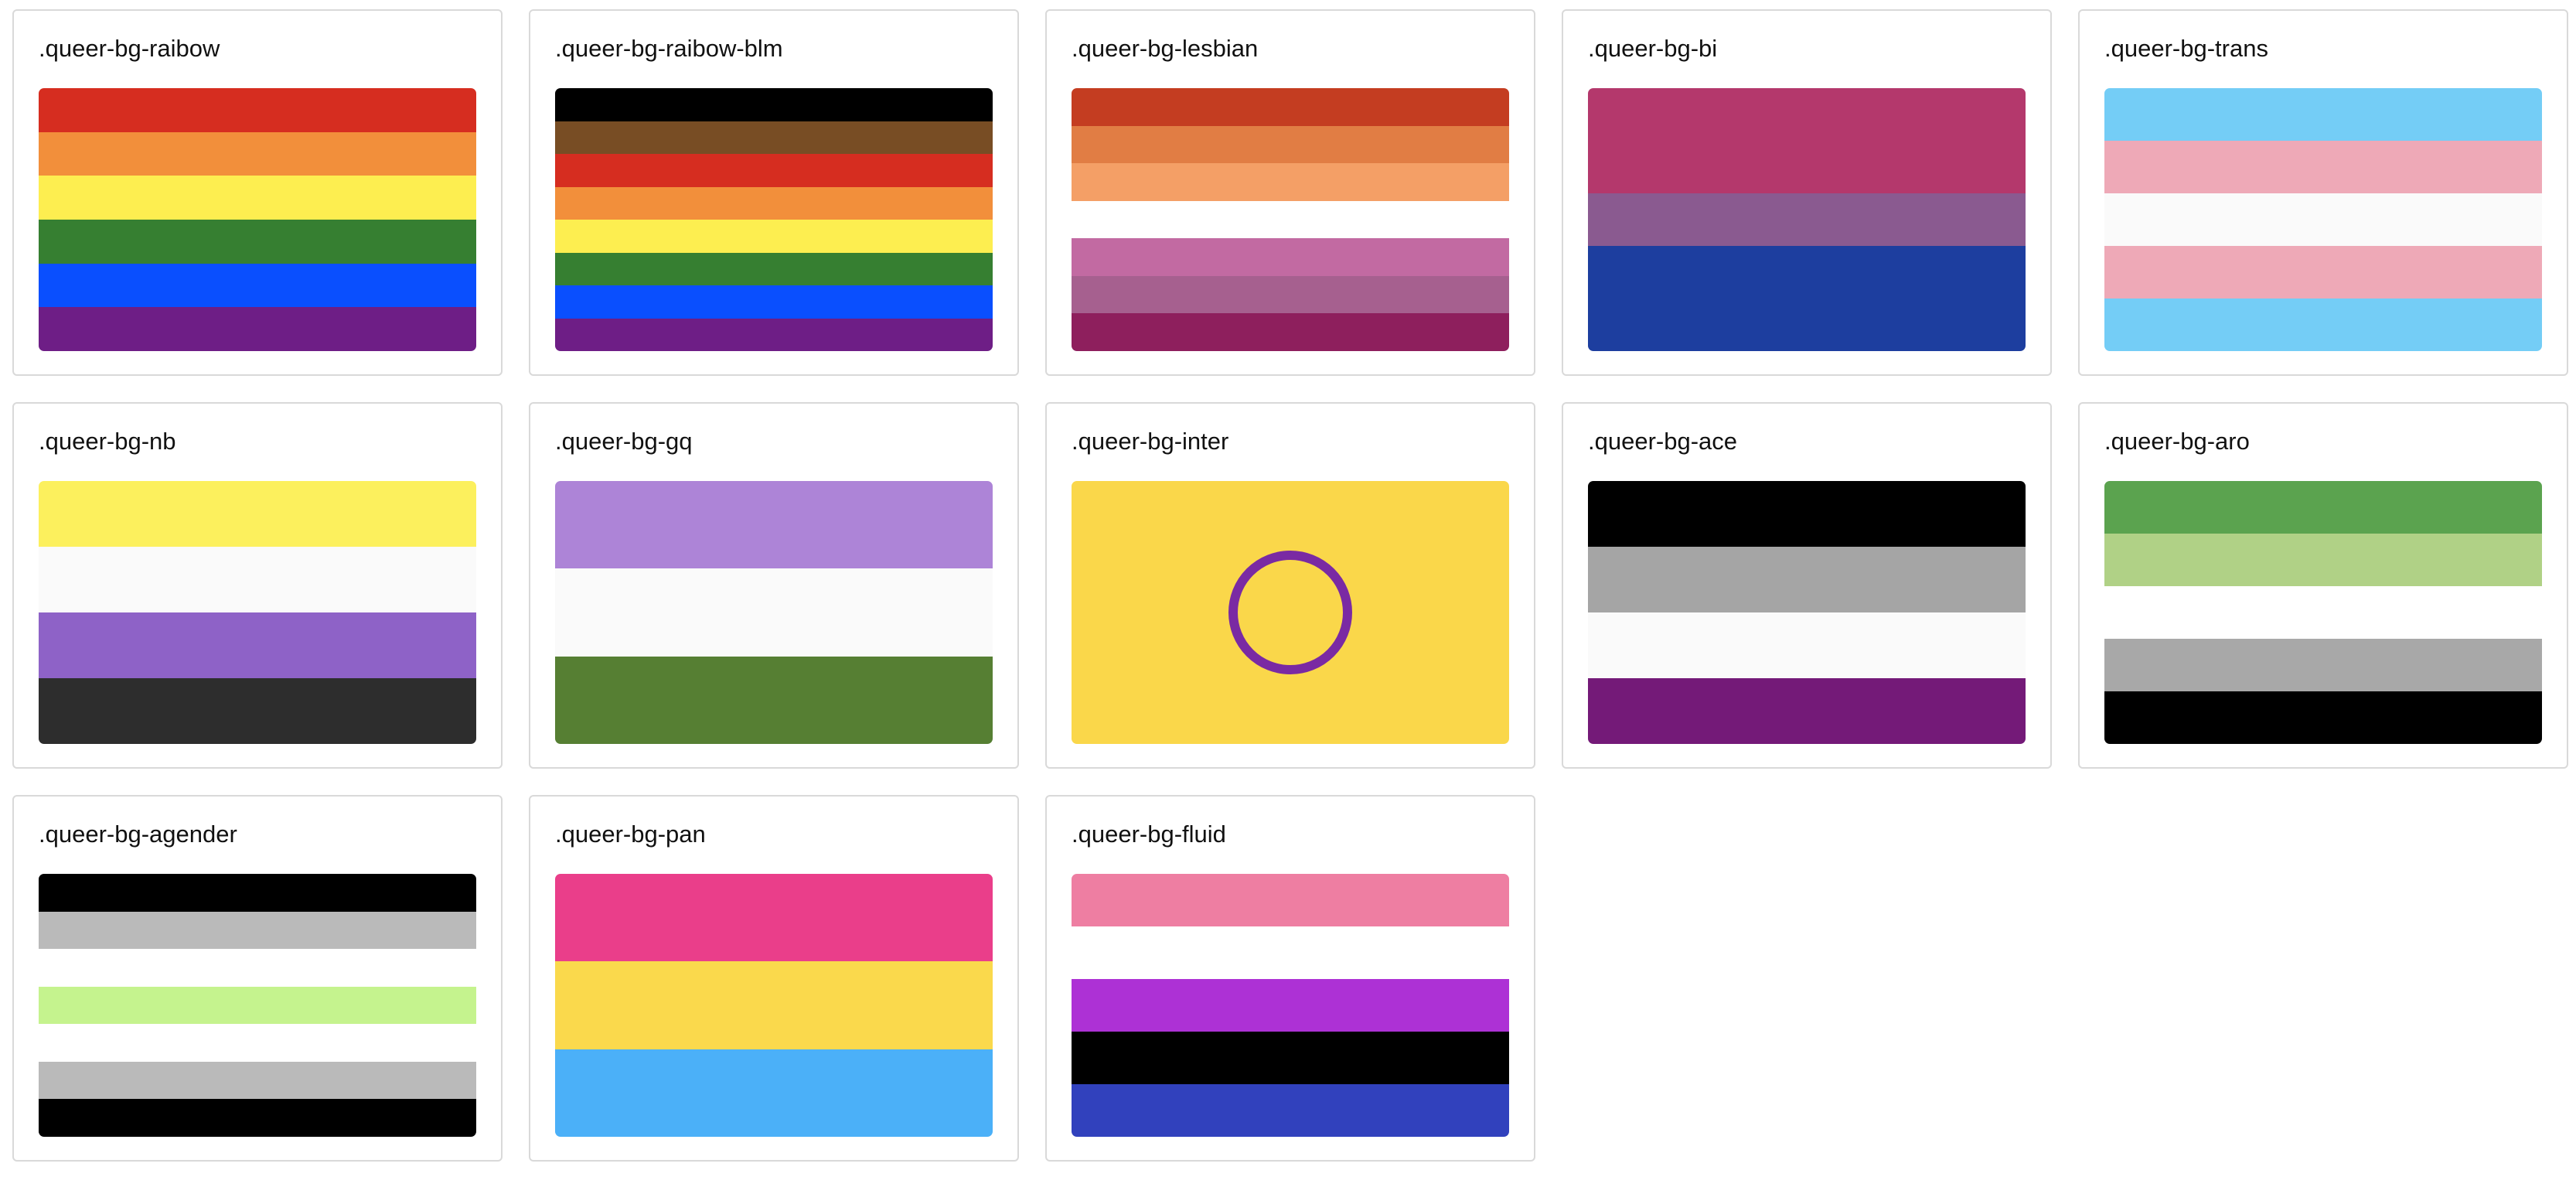 Image resolution: width=2576 pixels, height=1177 pixels. I want to click on aro-flag-swatch, so click(2323, 613).